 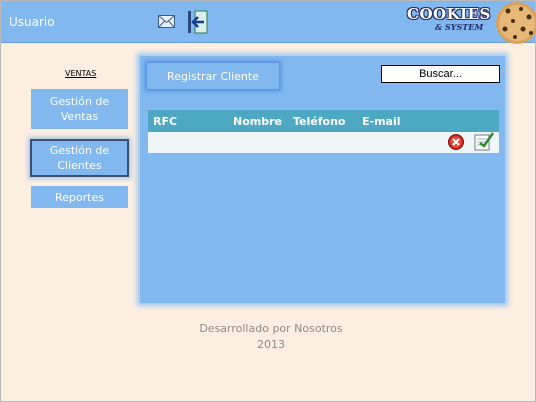 I want to click on user-label: Usuario, so click(x=32, y=22).